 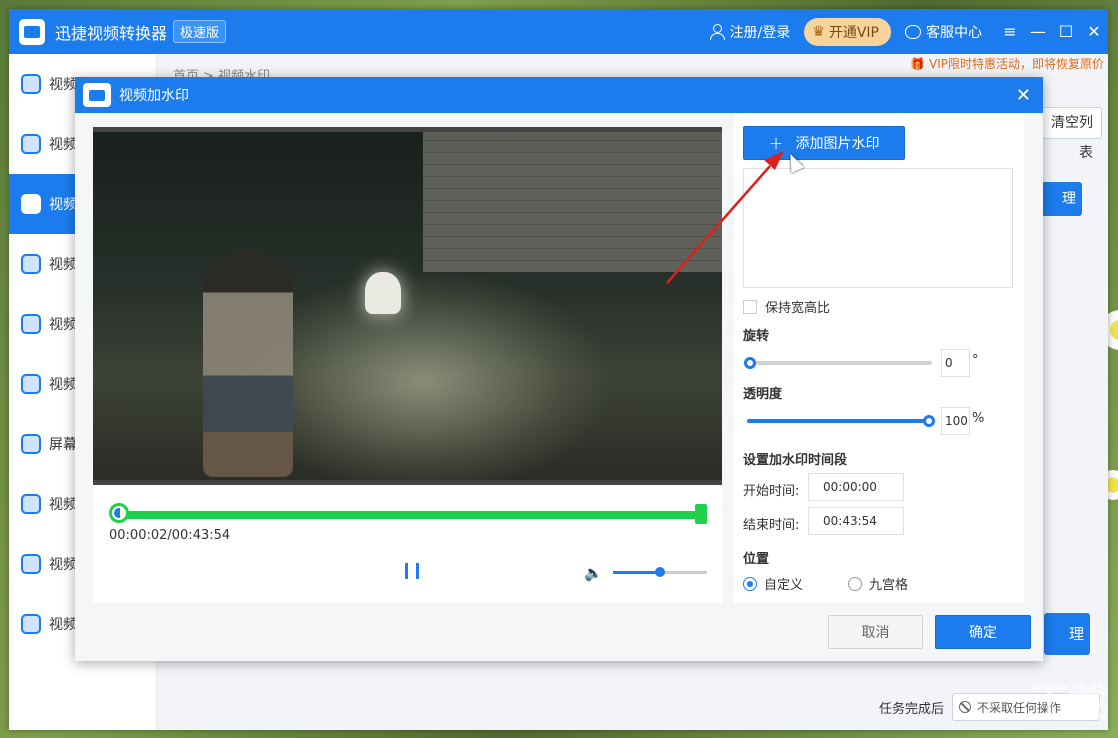 What do you see at coordinates (32, 31) in the screenshot?
I see `app-logo-icon` at bounding box center [32, 31].